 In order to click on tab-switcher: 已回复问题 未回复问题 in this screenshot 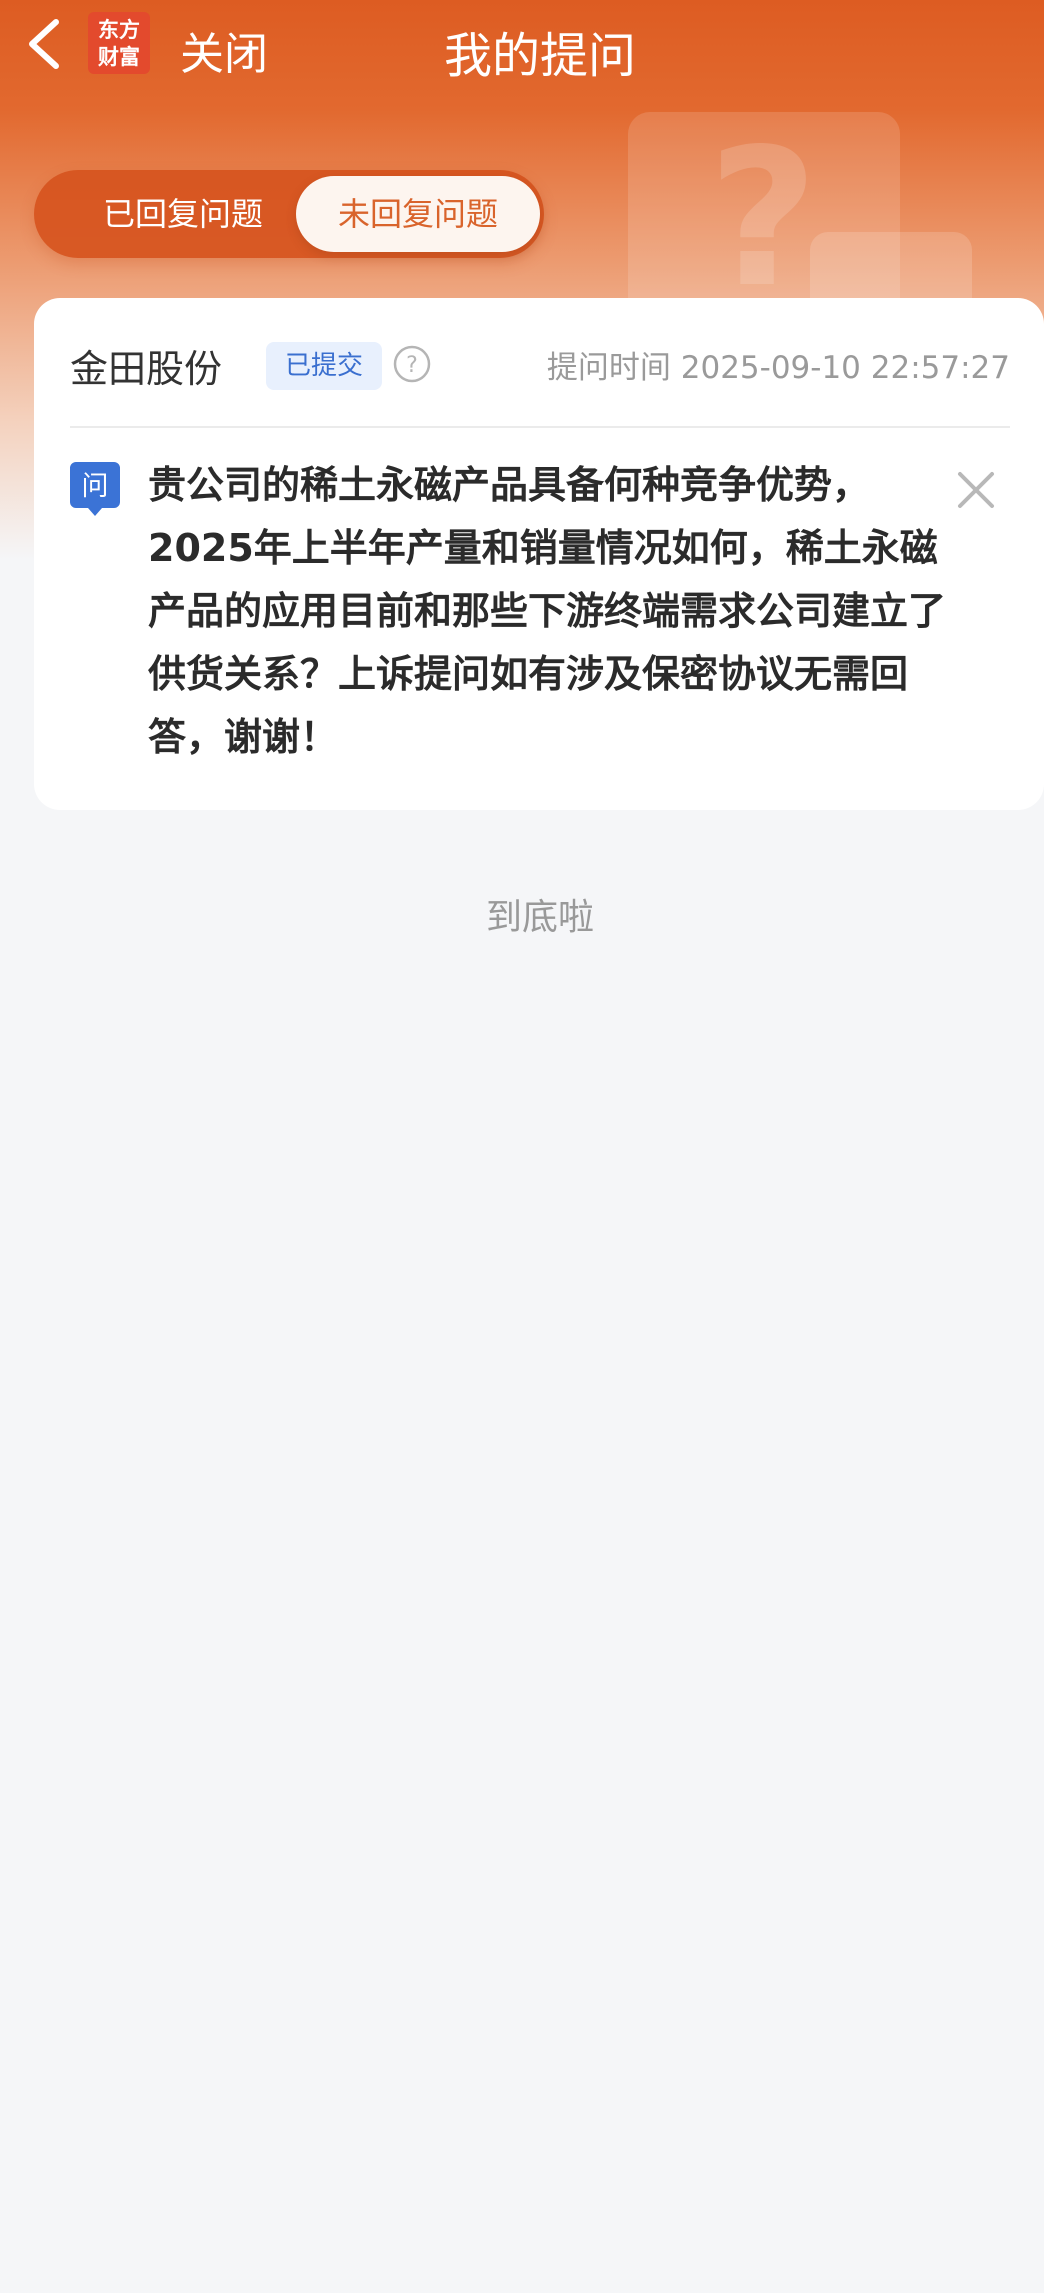, I will do `click(289, 214)`.